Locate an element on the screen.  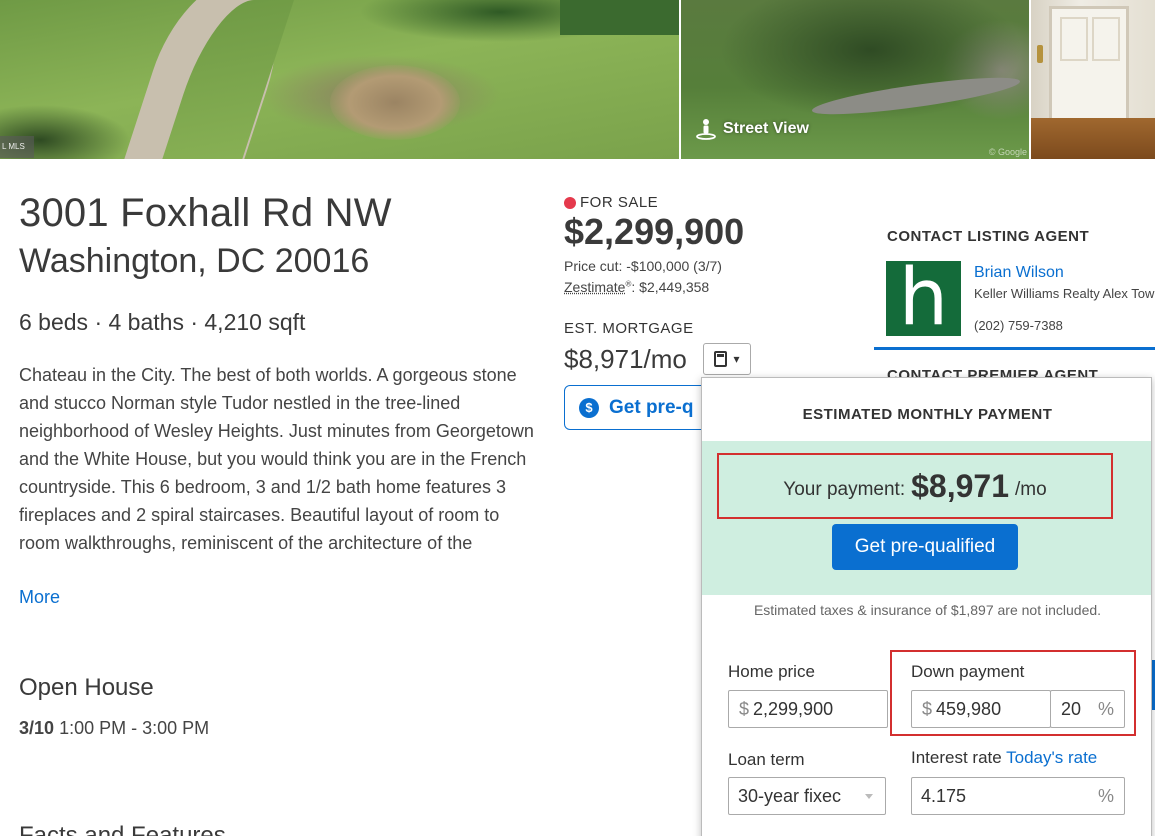
down-payment-amount-input: $ 459,980 is located at coordinates (981, 709).